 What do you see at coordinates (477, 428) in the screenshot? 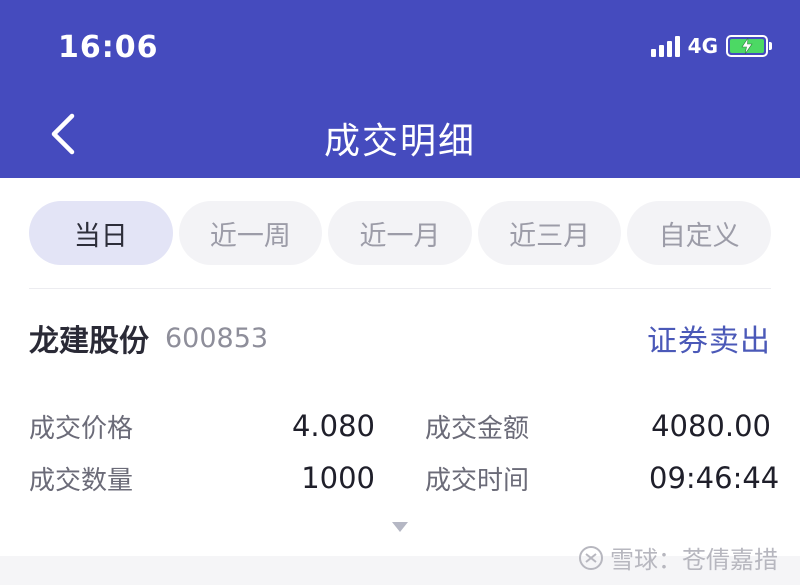
I see `amount-label: 成交金额` at bounding box center [477, 428].